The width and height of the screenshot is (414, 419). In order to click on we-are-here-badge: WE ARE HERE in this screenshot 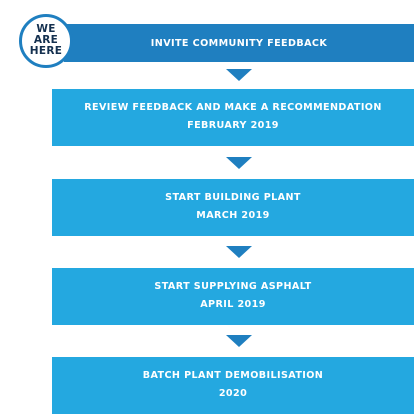, I will do `click(48, 41)`.